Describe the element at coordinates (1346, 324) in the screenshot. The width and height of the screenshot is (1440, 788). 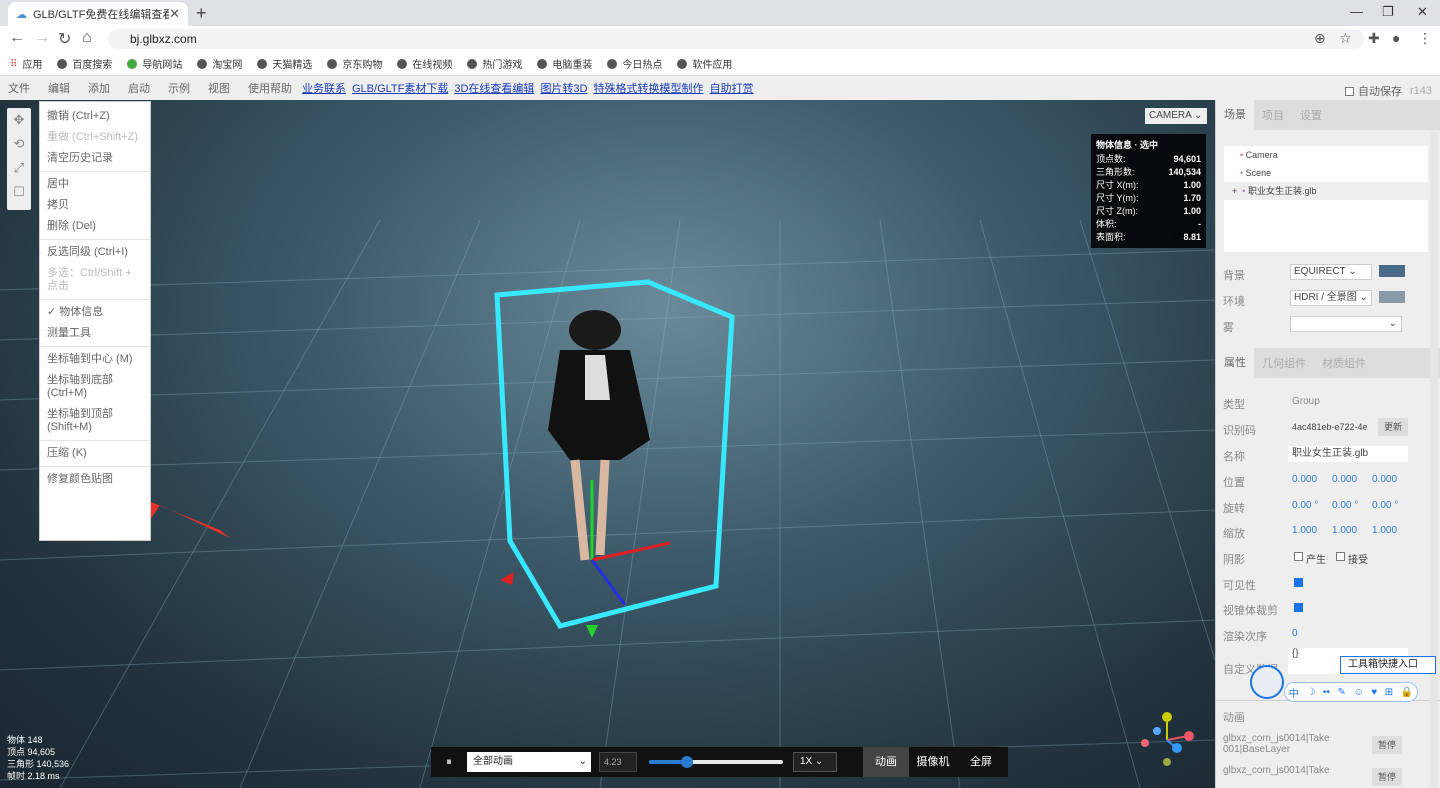
I see `fog-select: ⌄` at that location.